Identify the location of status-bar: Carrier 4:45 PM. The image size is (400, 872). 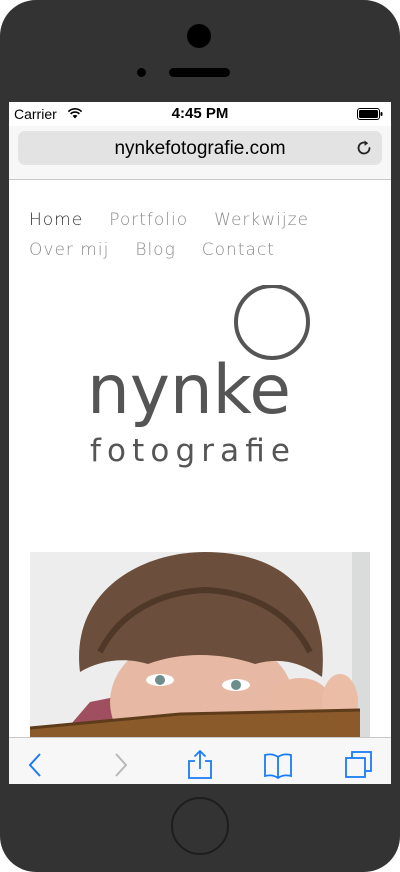
(200, 114).